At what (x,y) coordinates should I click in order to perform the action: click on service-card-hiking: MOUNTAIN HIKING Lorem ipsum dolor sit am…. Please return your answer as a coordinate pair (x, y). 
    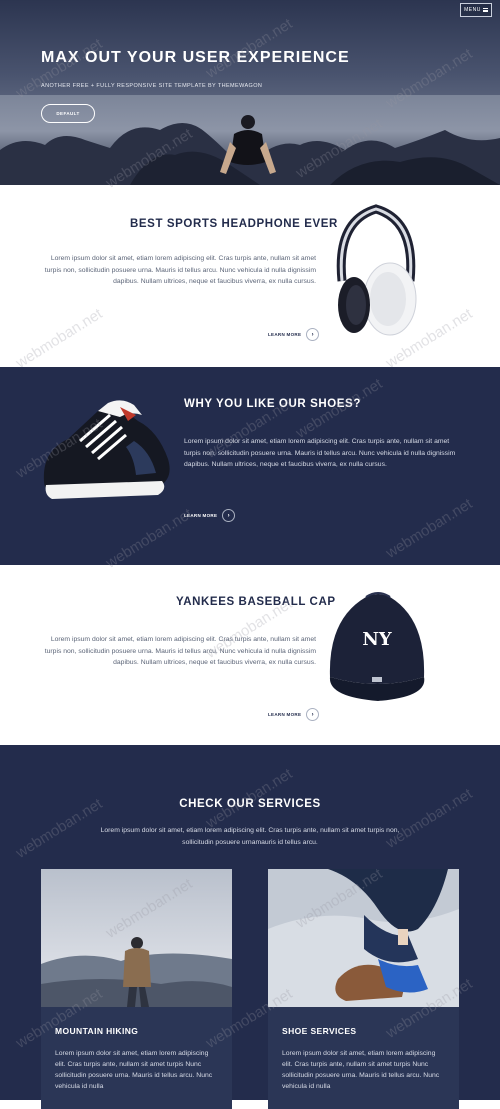
    Looking at the image, I should click on (136, 989).